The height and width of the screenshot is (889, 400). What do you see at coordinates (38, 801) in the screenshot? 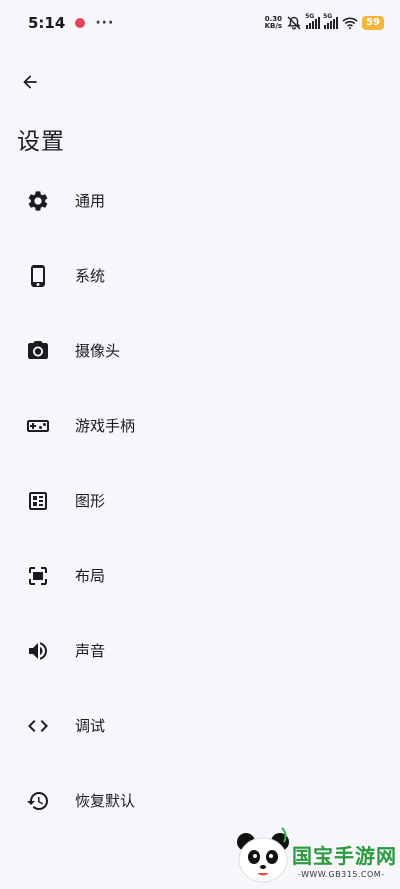
I see `restore-icon` at bounding box center [38, 801].